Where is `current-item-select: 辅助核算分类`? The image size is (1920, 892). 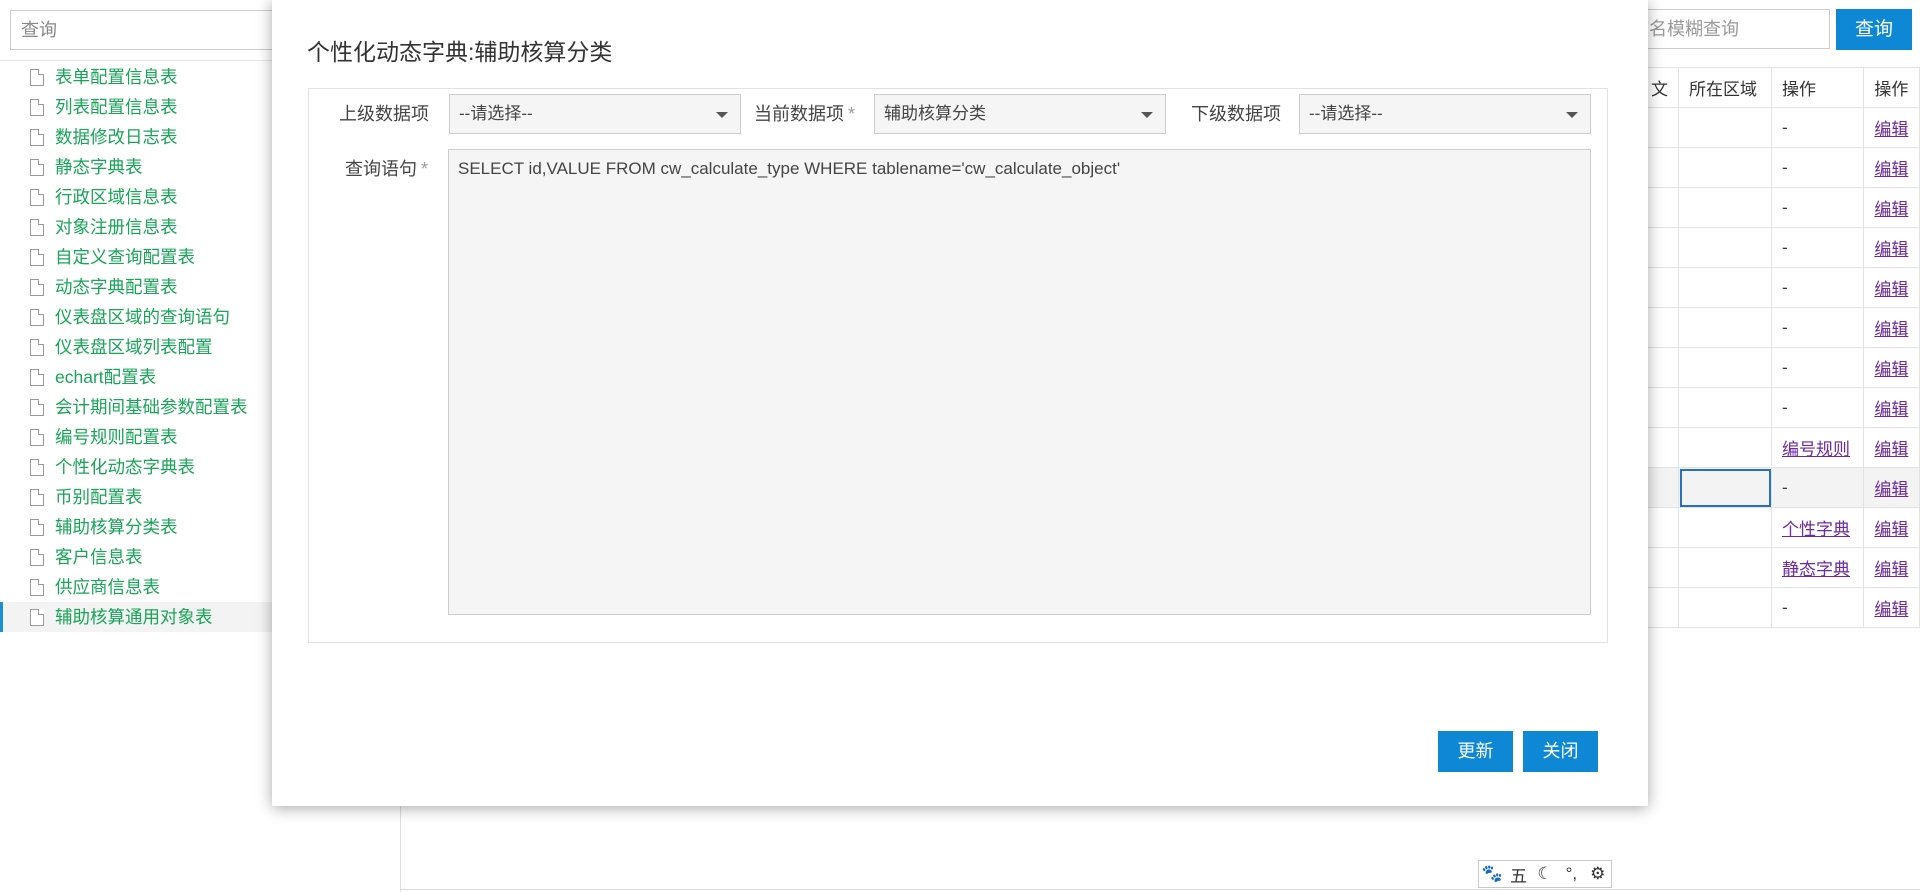
current-item-select: 辅助核算分类 is located at coordinates (1020, 114).